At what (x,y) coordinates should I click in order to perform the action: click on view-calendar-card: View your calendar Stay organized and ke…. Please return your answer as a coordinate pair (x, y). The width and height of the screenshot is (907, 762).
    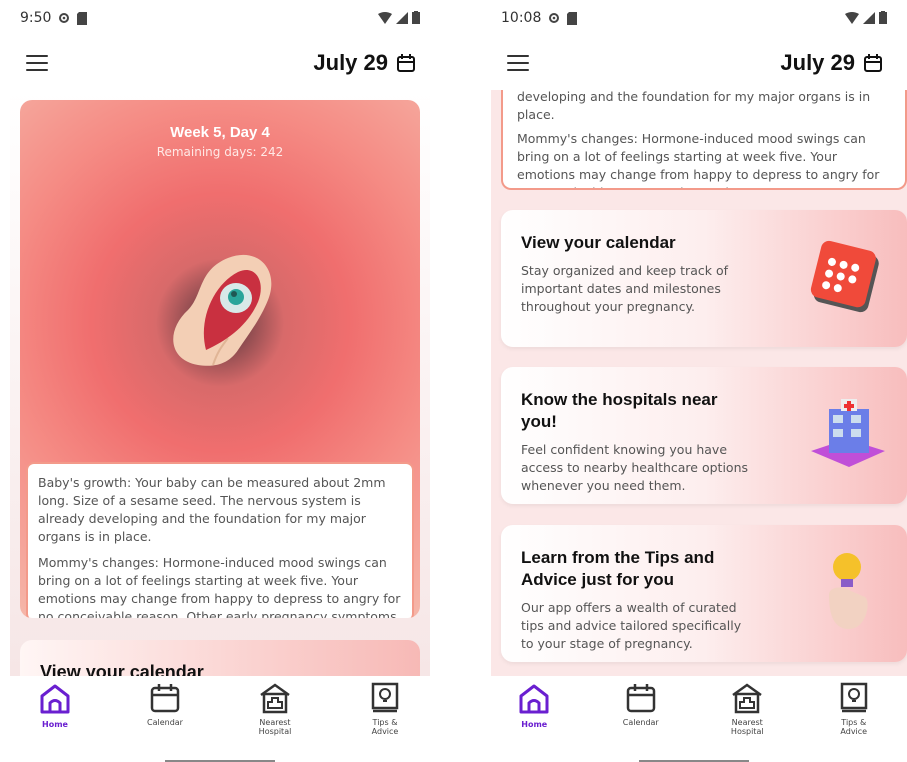
    Looking at the image, I should click on (704, 278).